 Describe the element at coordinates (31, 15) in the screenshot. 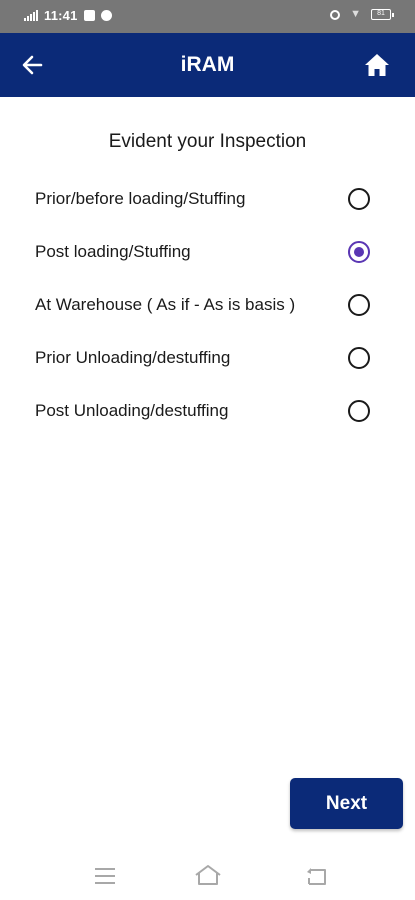

I see `signal-icon` at that location.